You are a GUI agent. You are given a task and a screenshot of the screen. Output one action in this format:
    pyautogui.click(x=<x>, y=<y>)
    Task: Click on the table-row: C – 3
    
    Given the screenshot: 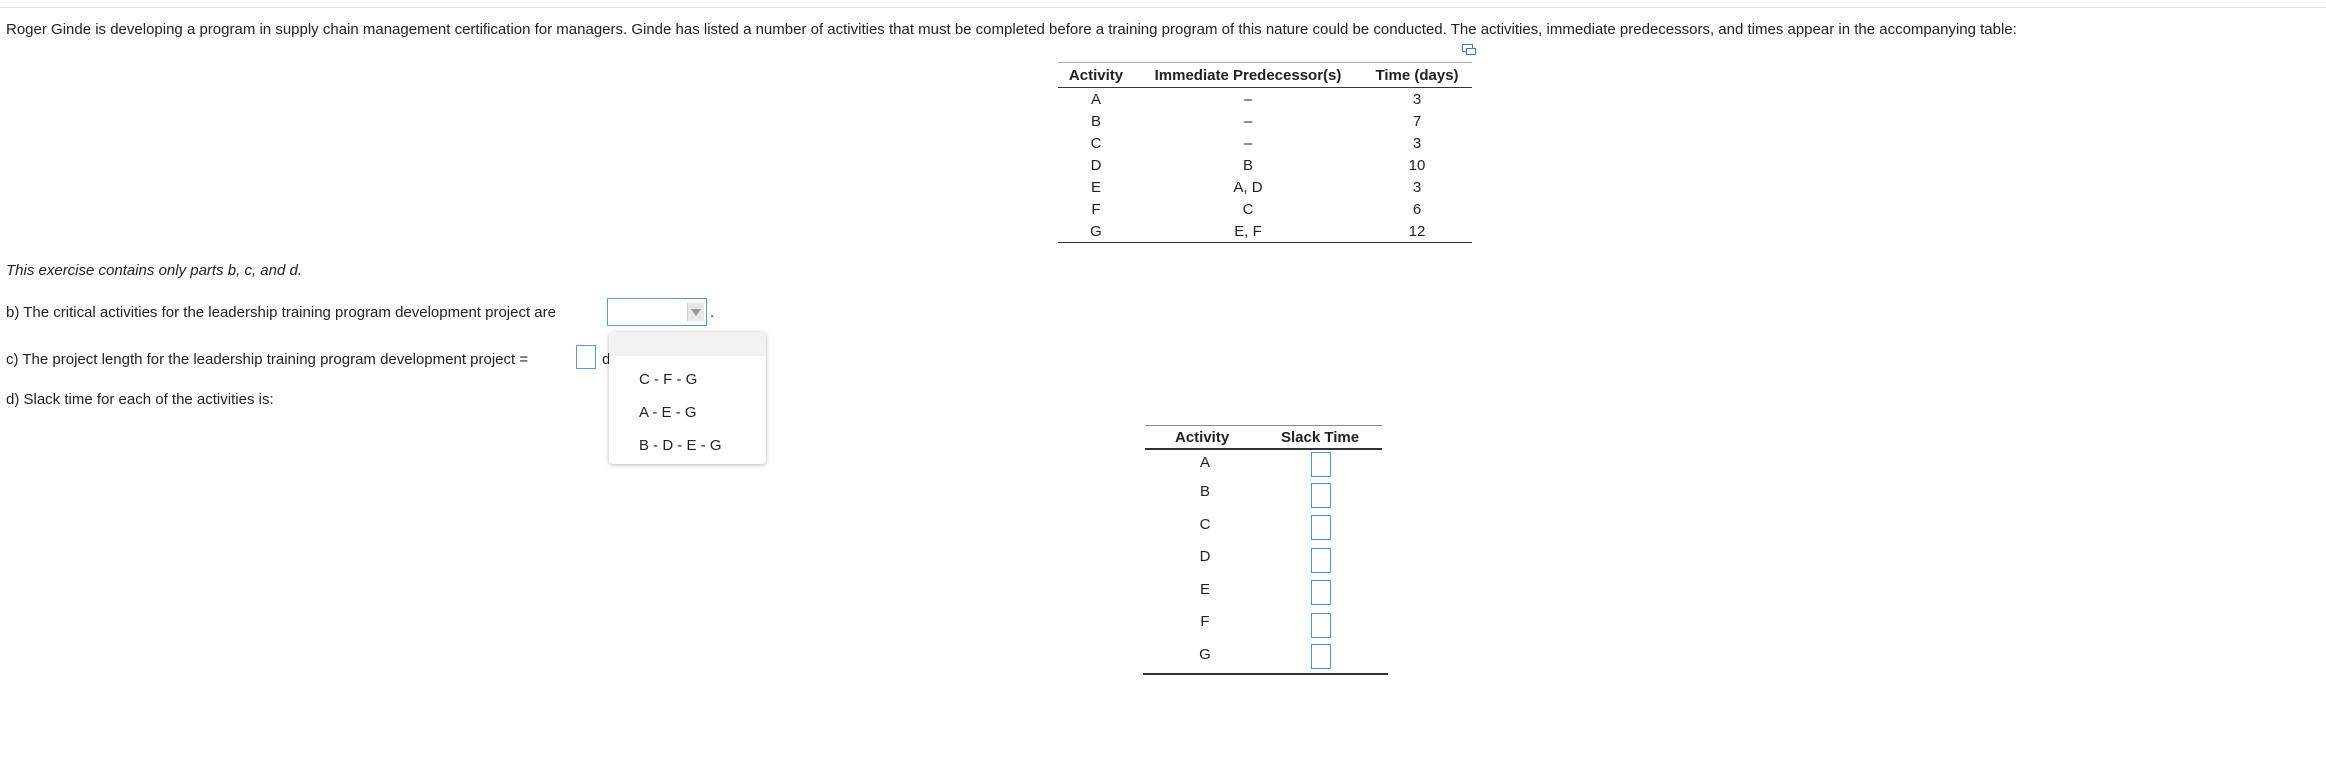 What is the action you would take?
    pyautogui.click(x=1265, y=143)
    